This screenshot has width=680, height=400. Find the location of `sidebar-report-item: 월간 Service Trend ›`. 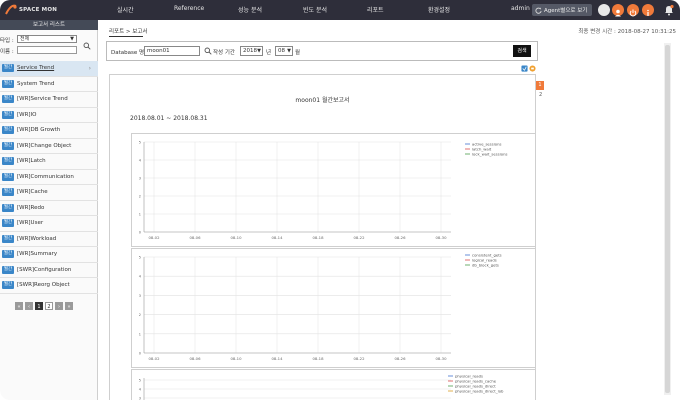

sidebar-report-item: 월간 Service Trend › is located at coordinates (49, 69).